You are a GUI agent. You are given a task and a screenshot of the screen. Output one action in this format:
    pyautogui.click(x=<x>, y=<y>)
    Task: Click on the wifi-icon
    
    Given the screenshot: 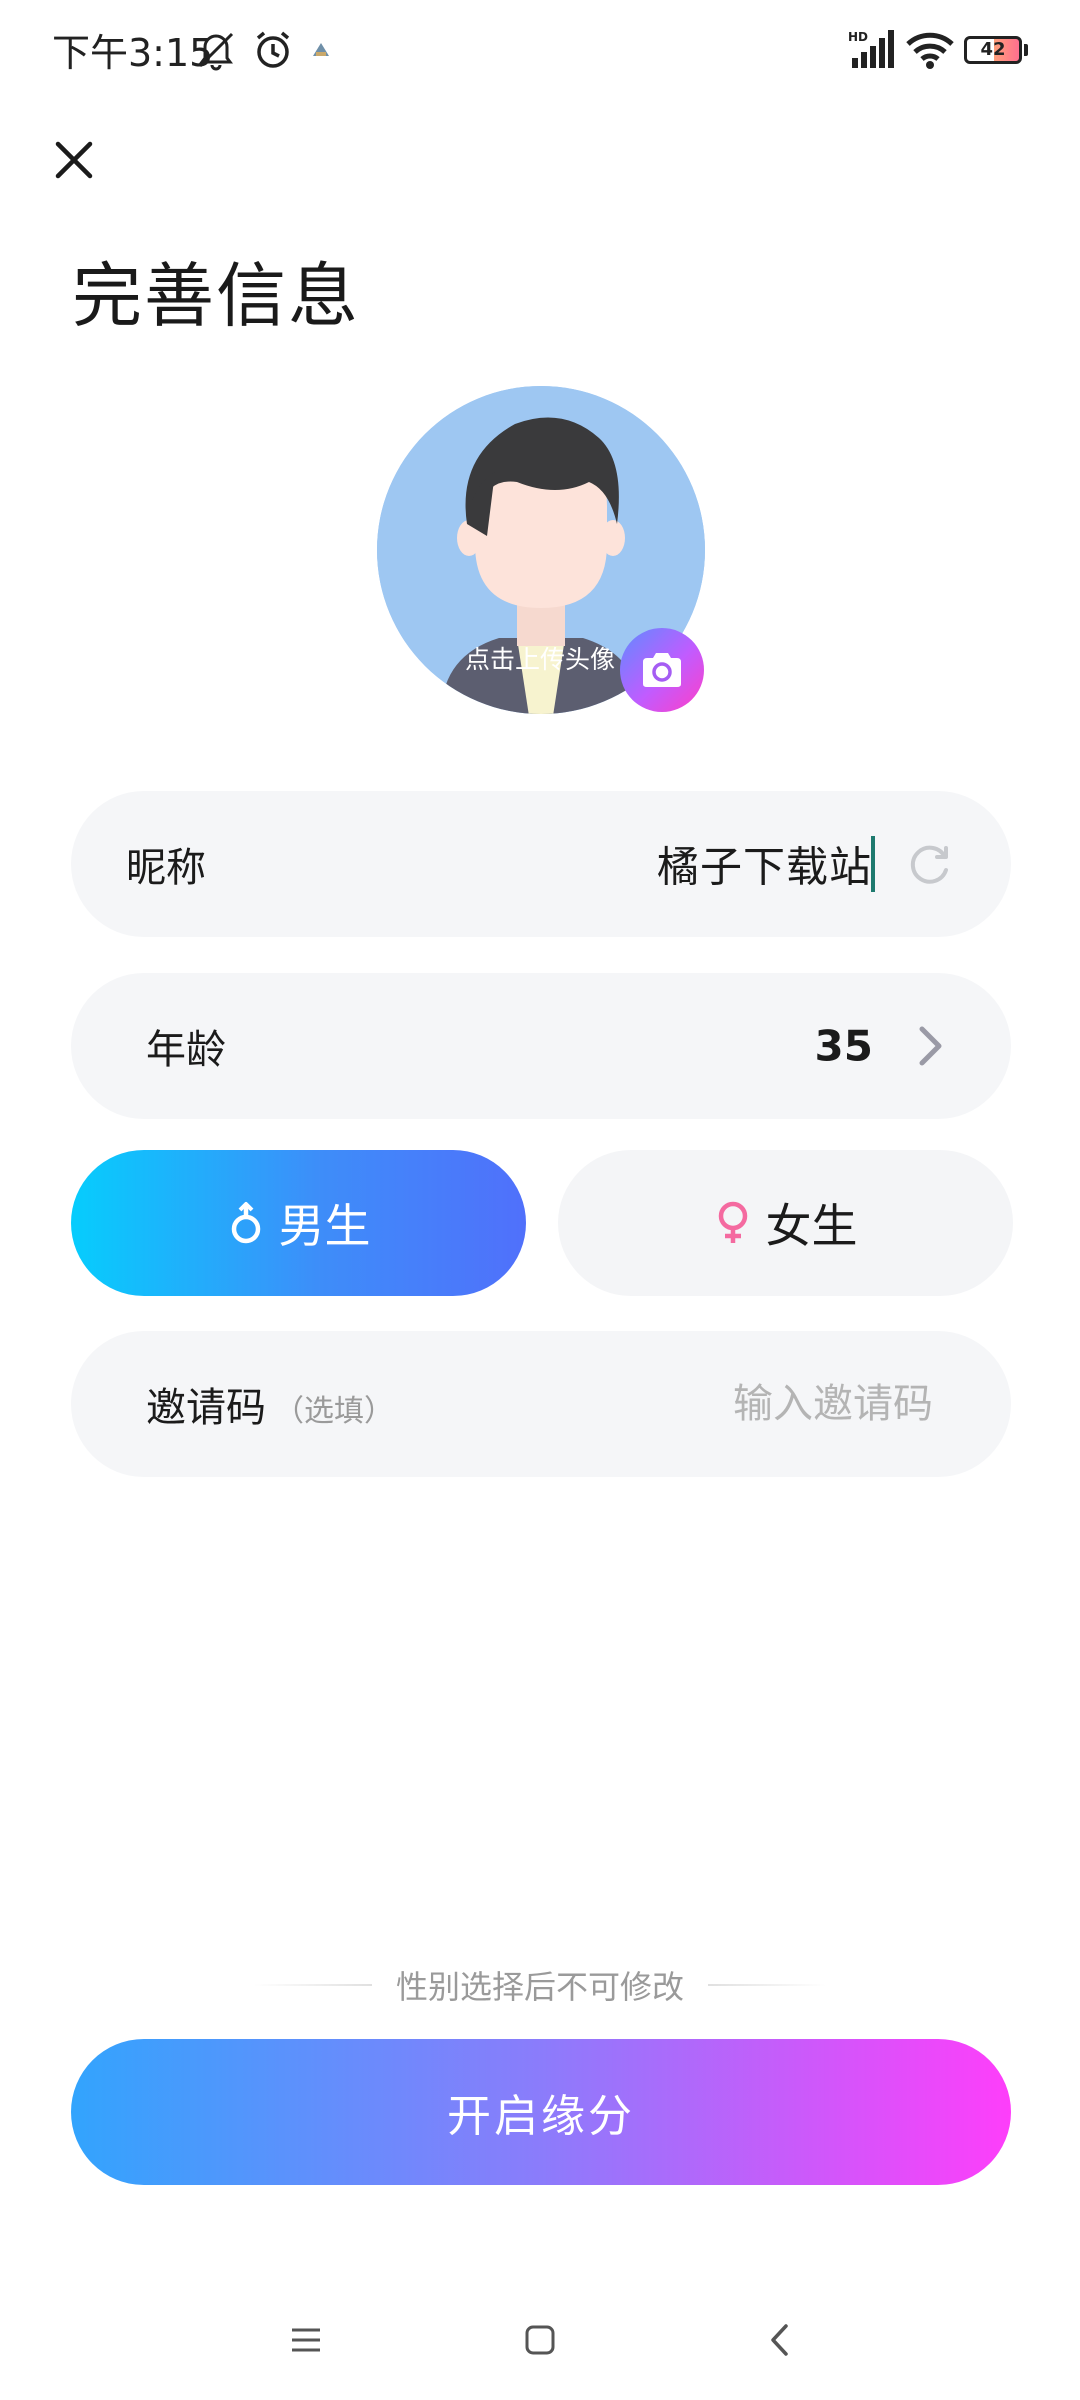 What is the action you would take?
    pyautogui.click(x=930, y=50)
    